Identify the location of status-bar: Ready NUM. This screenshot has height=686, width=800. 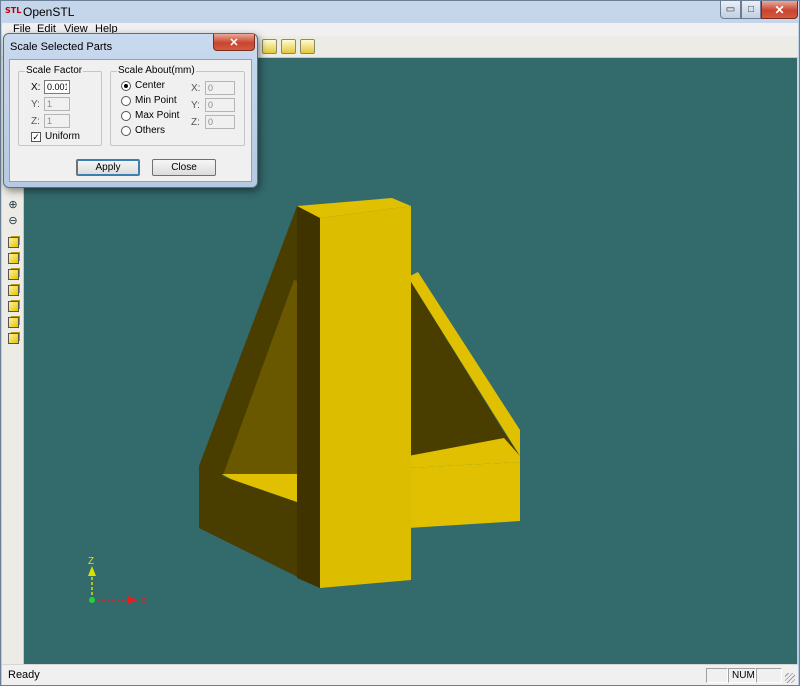
(400, 674).